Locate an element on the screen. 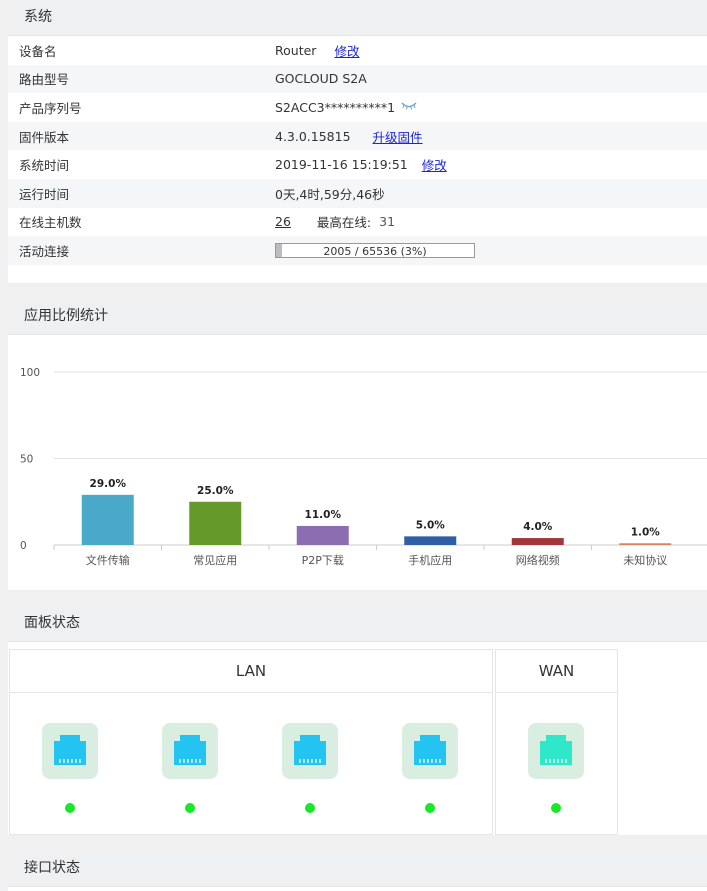  firmware-version-value: 4.3.0.15815 is located at coordinates (313, 136).